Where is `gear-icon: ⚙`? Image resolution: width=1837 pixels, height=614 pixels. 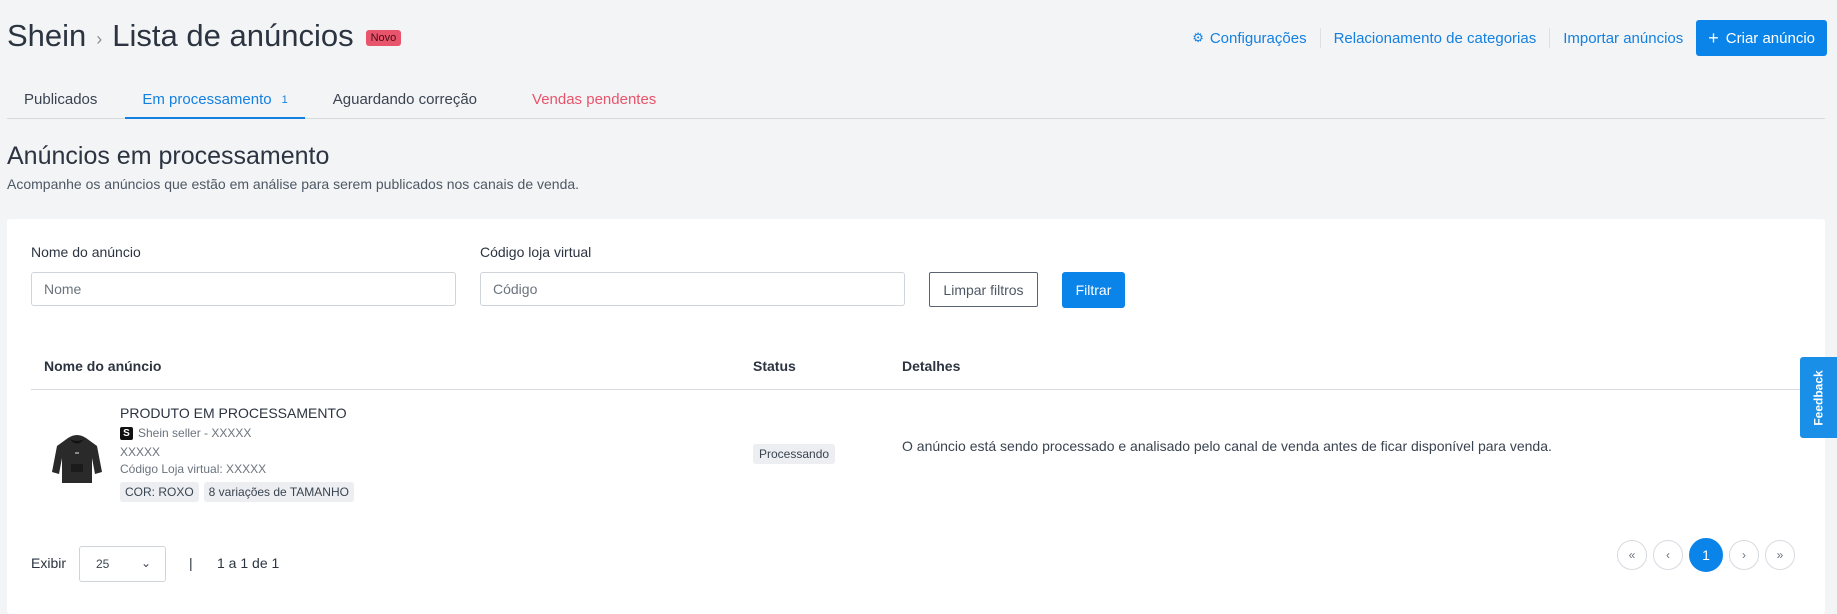
gear-icon: ⚙ is located at coordinates (1198, 37).